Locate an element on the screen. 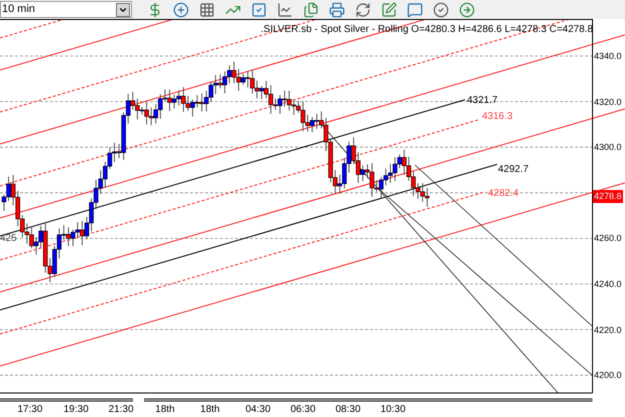  time-axis-label: 04:30 is located at coordinates (258, 410).